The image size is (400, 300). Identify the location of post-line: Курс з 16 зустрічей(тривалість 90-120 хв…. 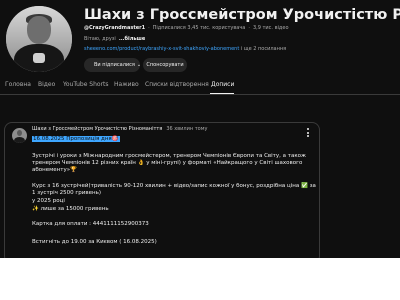
(174, 186).